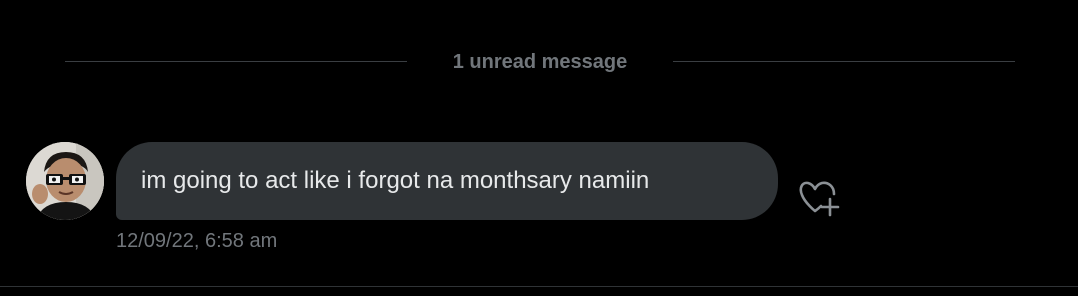 The height and width of the screenshot is (296, 1078). I want to click on heart-plus-icon, so click(819, 199).